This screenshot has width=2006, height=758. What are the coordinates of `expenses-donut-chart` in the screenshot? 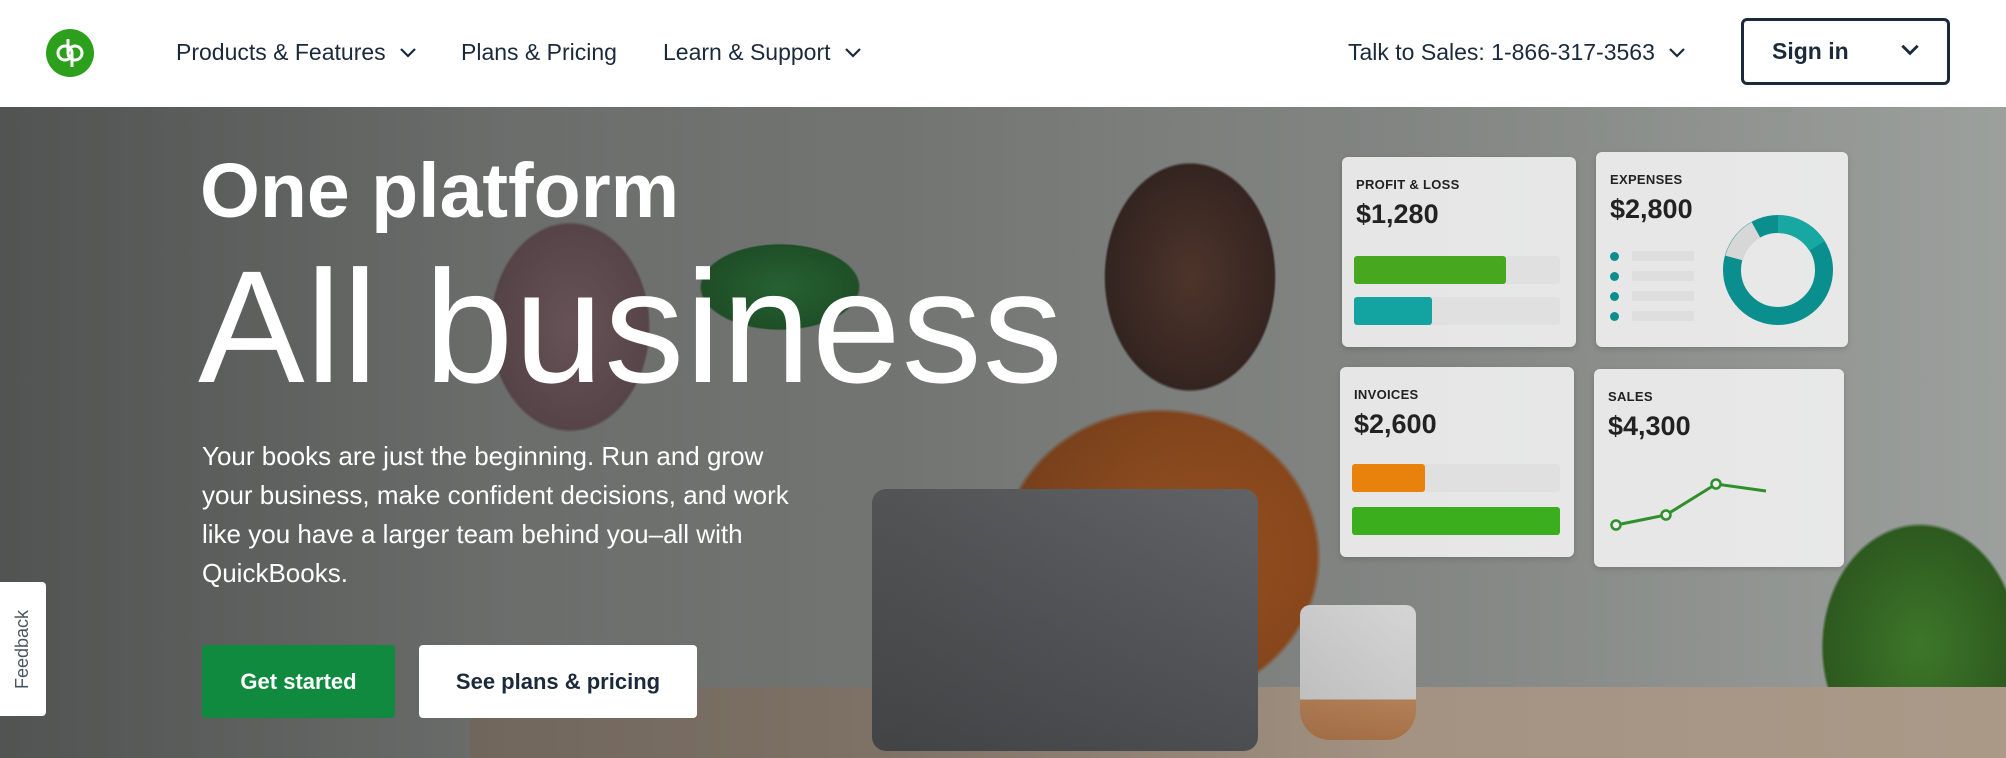 It's located at (1778, 270).